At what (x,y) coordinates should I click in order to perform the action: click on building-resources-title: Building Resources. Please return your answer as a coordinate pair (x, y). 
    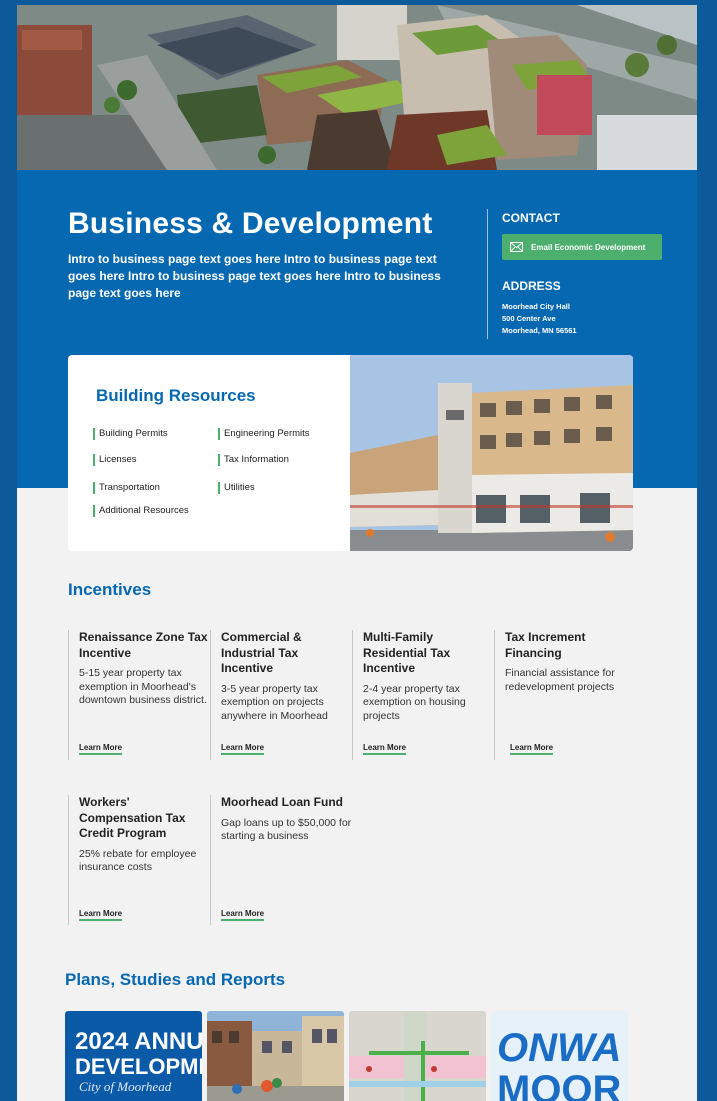
    Looking at the image, I should click on (176, 395).